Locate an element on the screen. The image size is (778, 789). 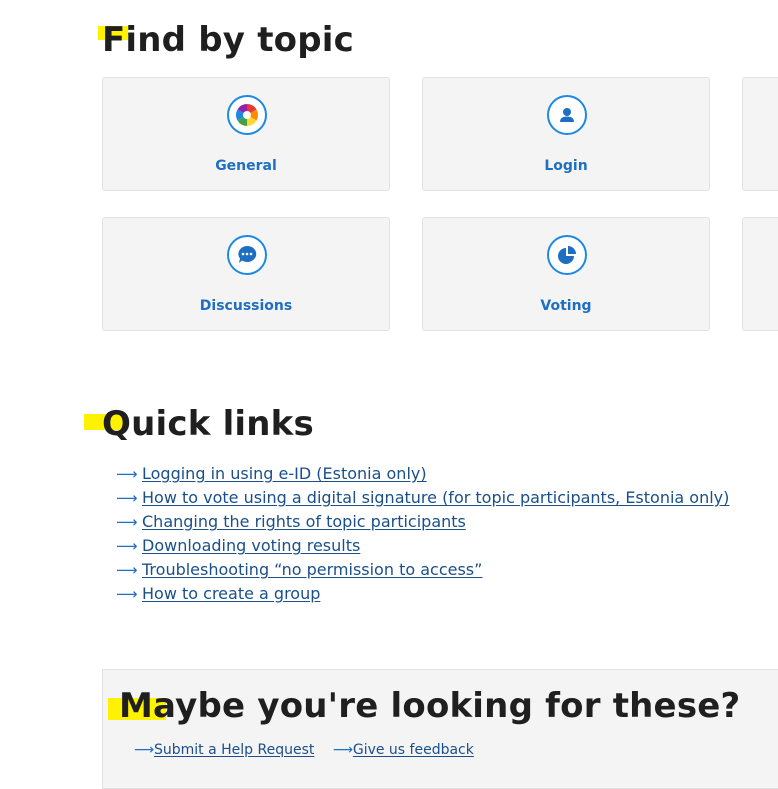
pie-chart-icon is located at coordinates (567, 255).